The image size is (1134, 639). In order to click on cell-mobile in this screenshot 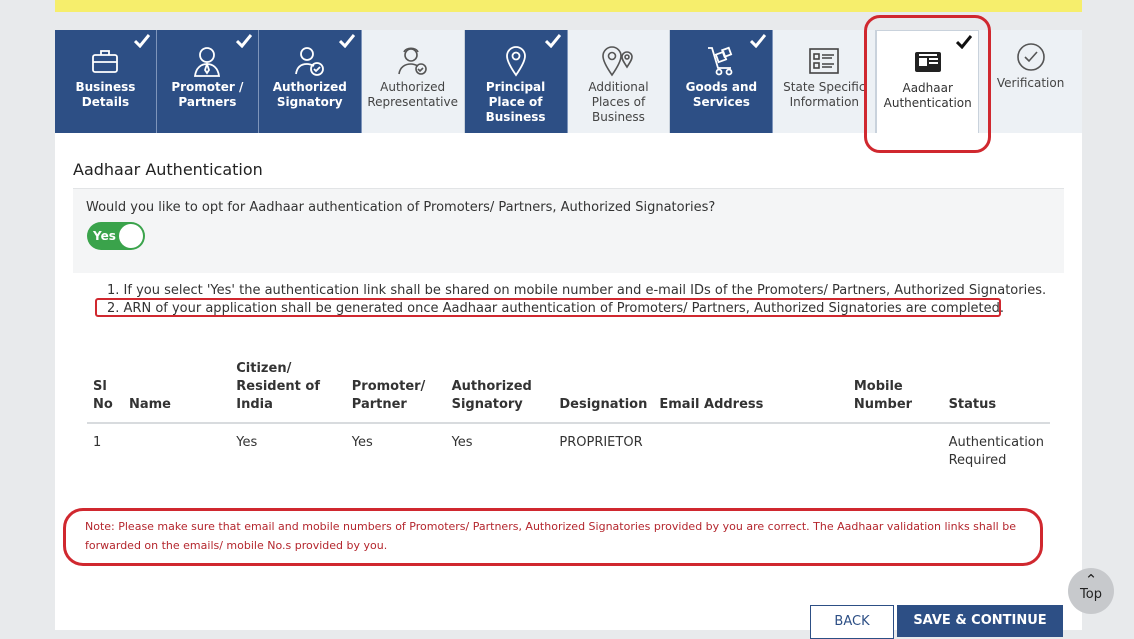, I will do `click(895, 449)`.